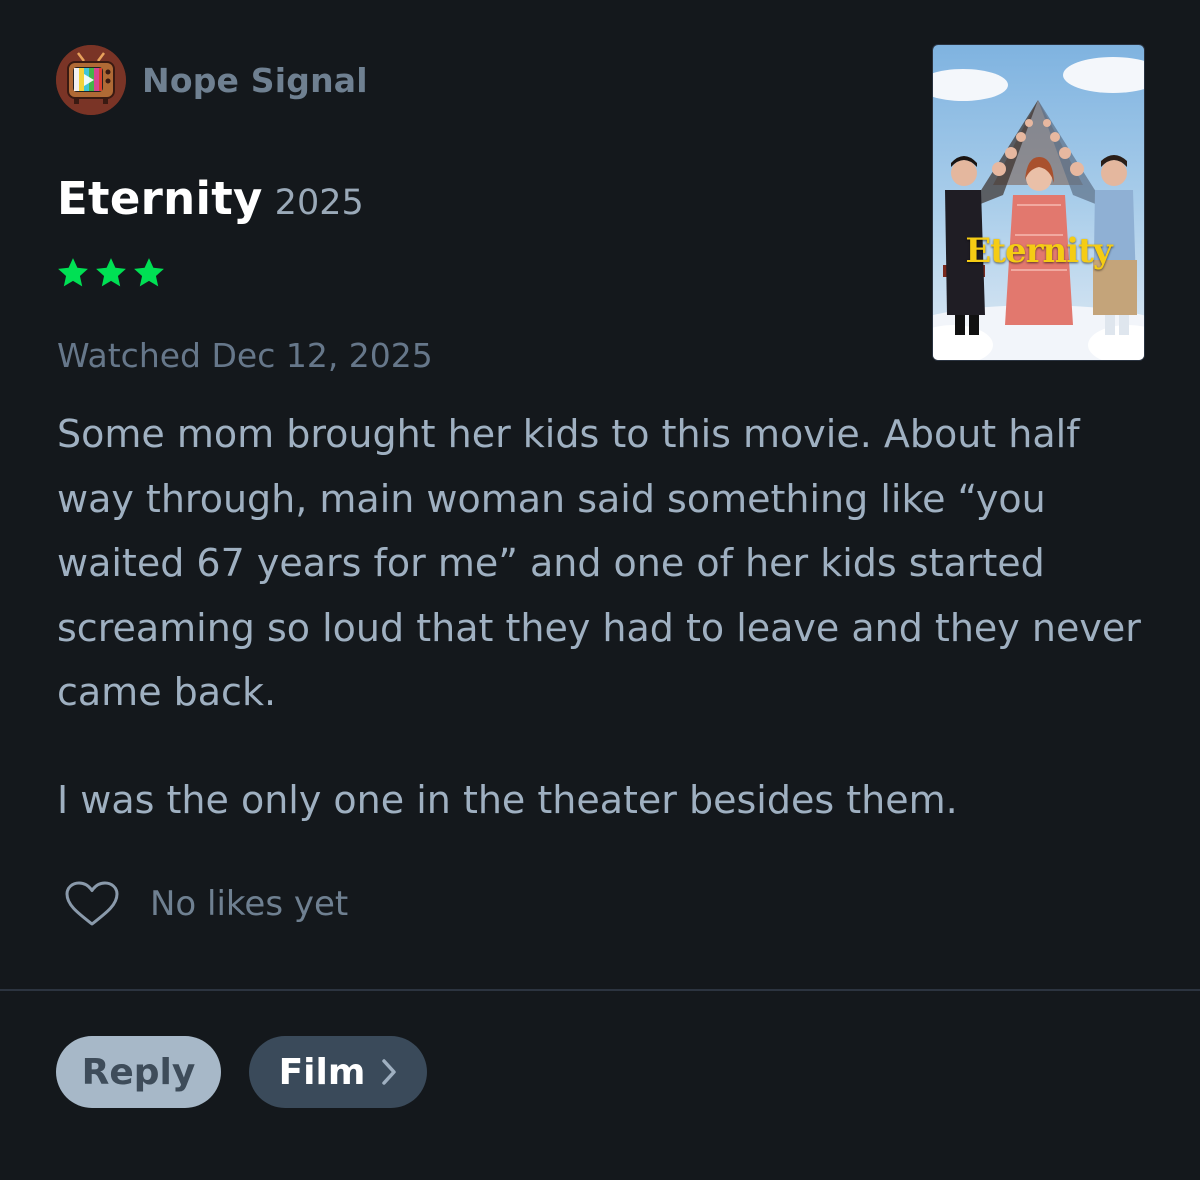  I want to click on poster-title: Eternity, so click(1038, 251).